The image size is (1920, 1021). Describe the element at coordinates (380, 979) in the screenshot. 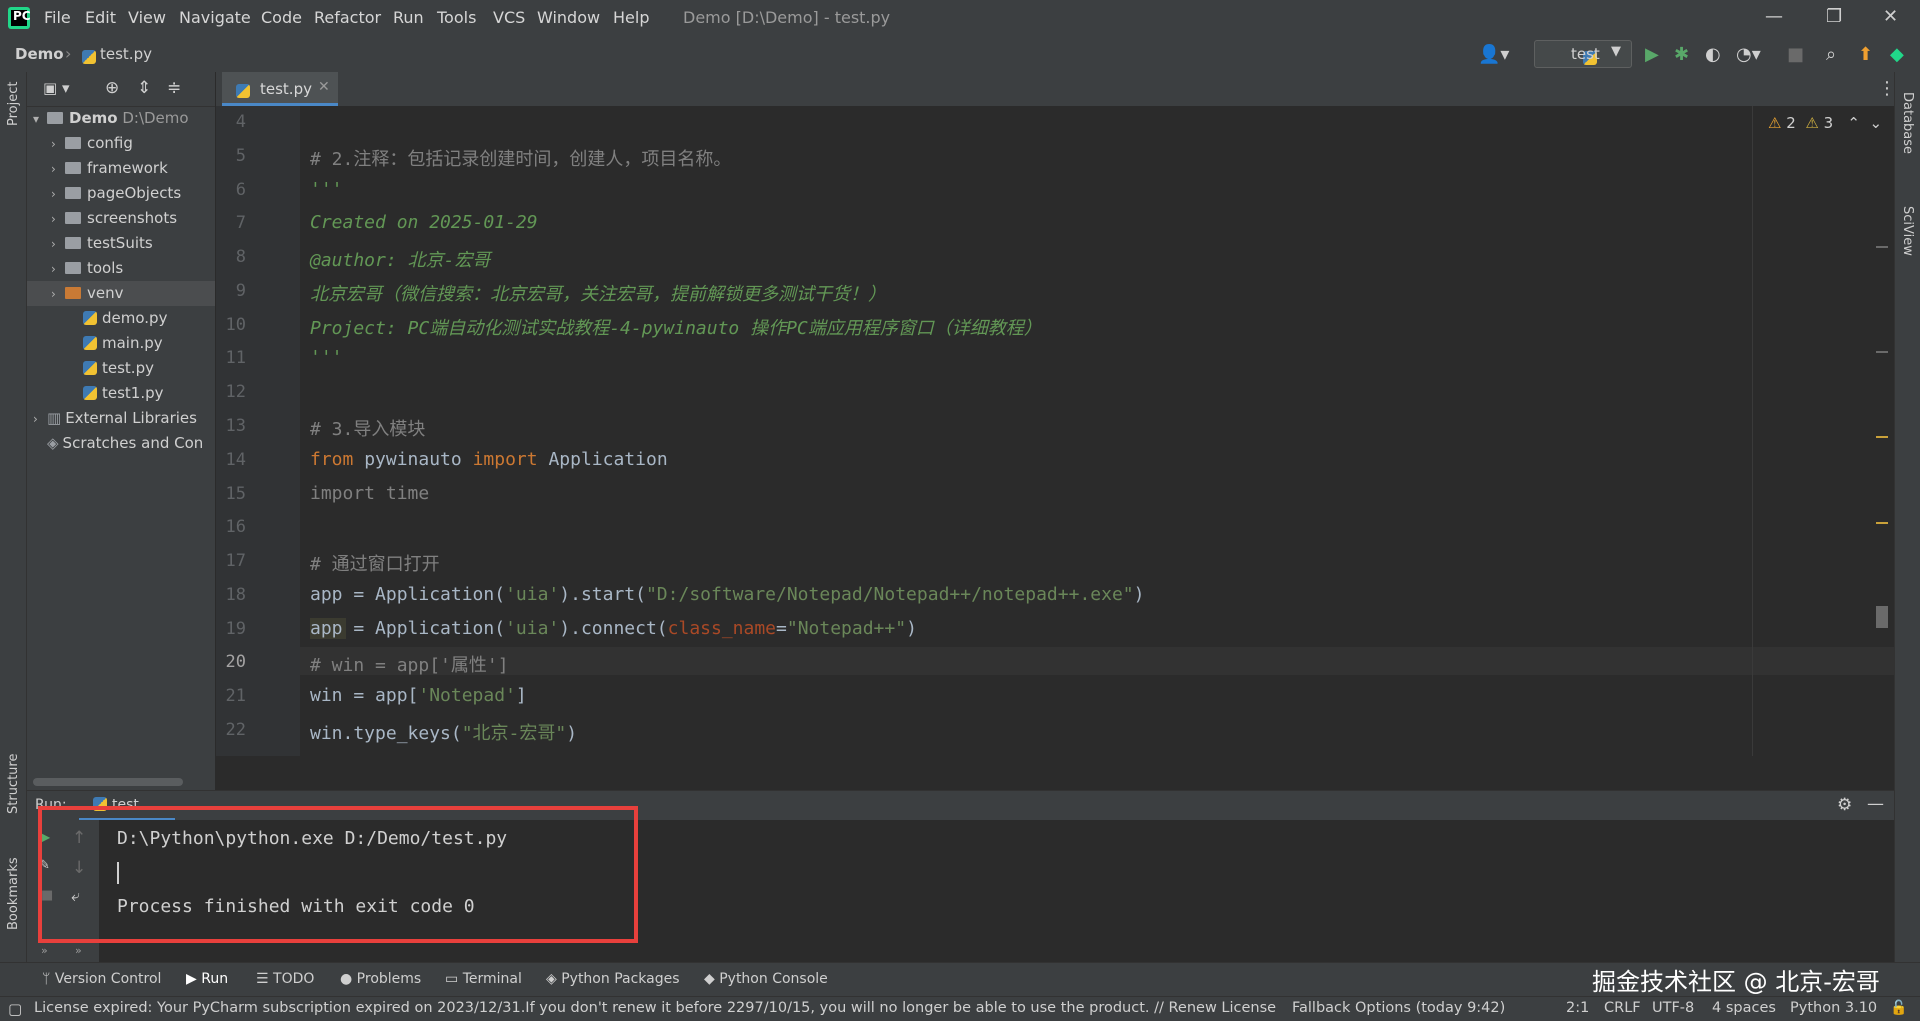

I see `tool-problems: ● Problems` at that location.